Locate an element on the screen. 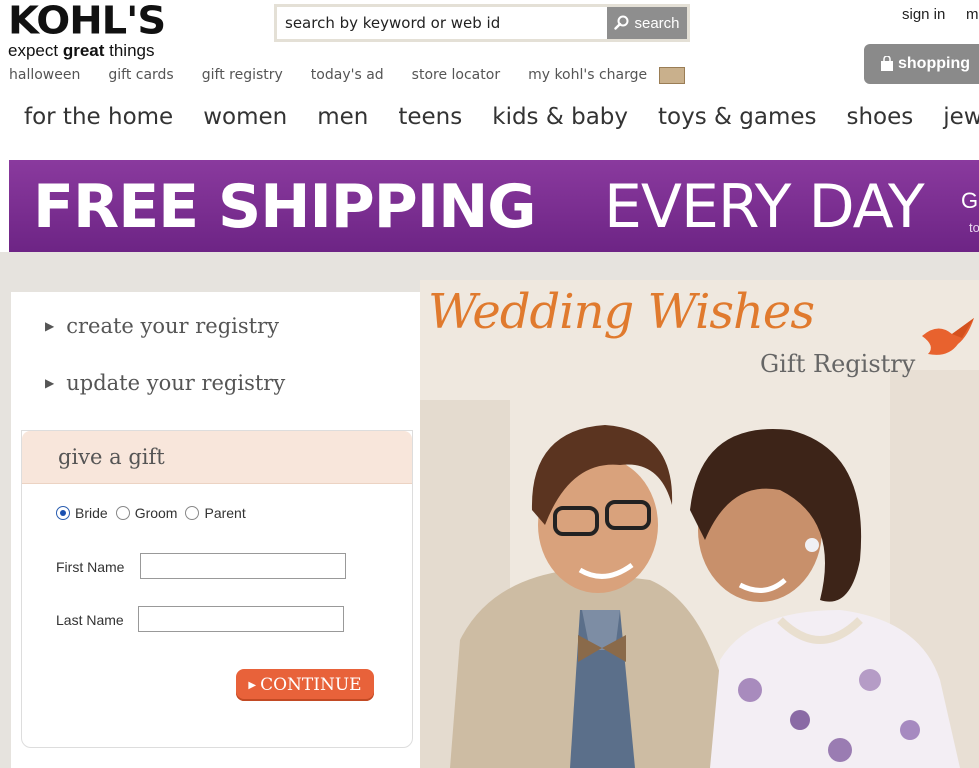 Image resolution: width=979 pixels, height=768 pixels. radio-groom-label: Groom is located at coordinates (156, 513).